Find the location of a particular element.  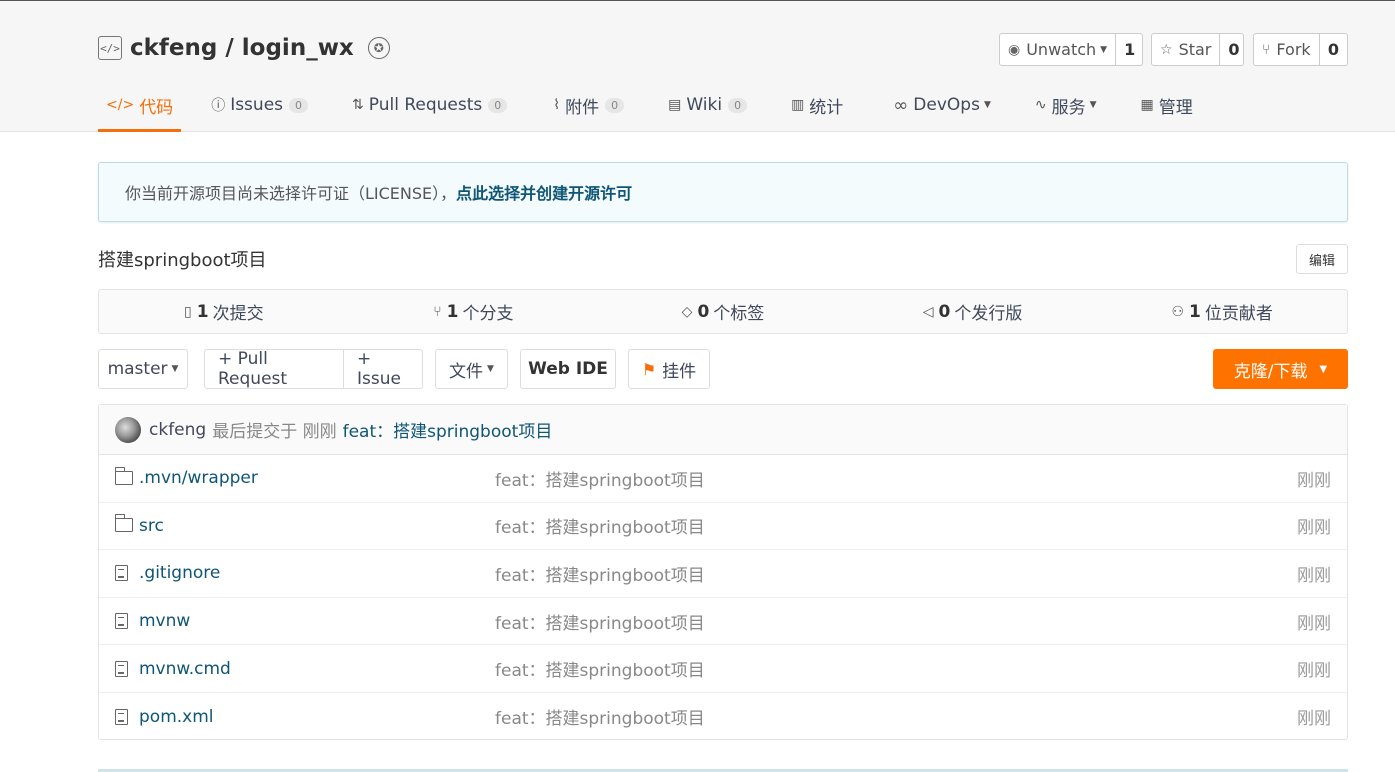

tab-devops: ∞ DevOps ▼ is located at coordinates (942, 105).